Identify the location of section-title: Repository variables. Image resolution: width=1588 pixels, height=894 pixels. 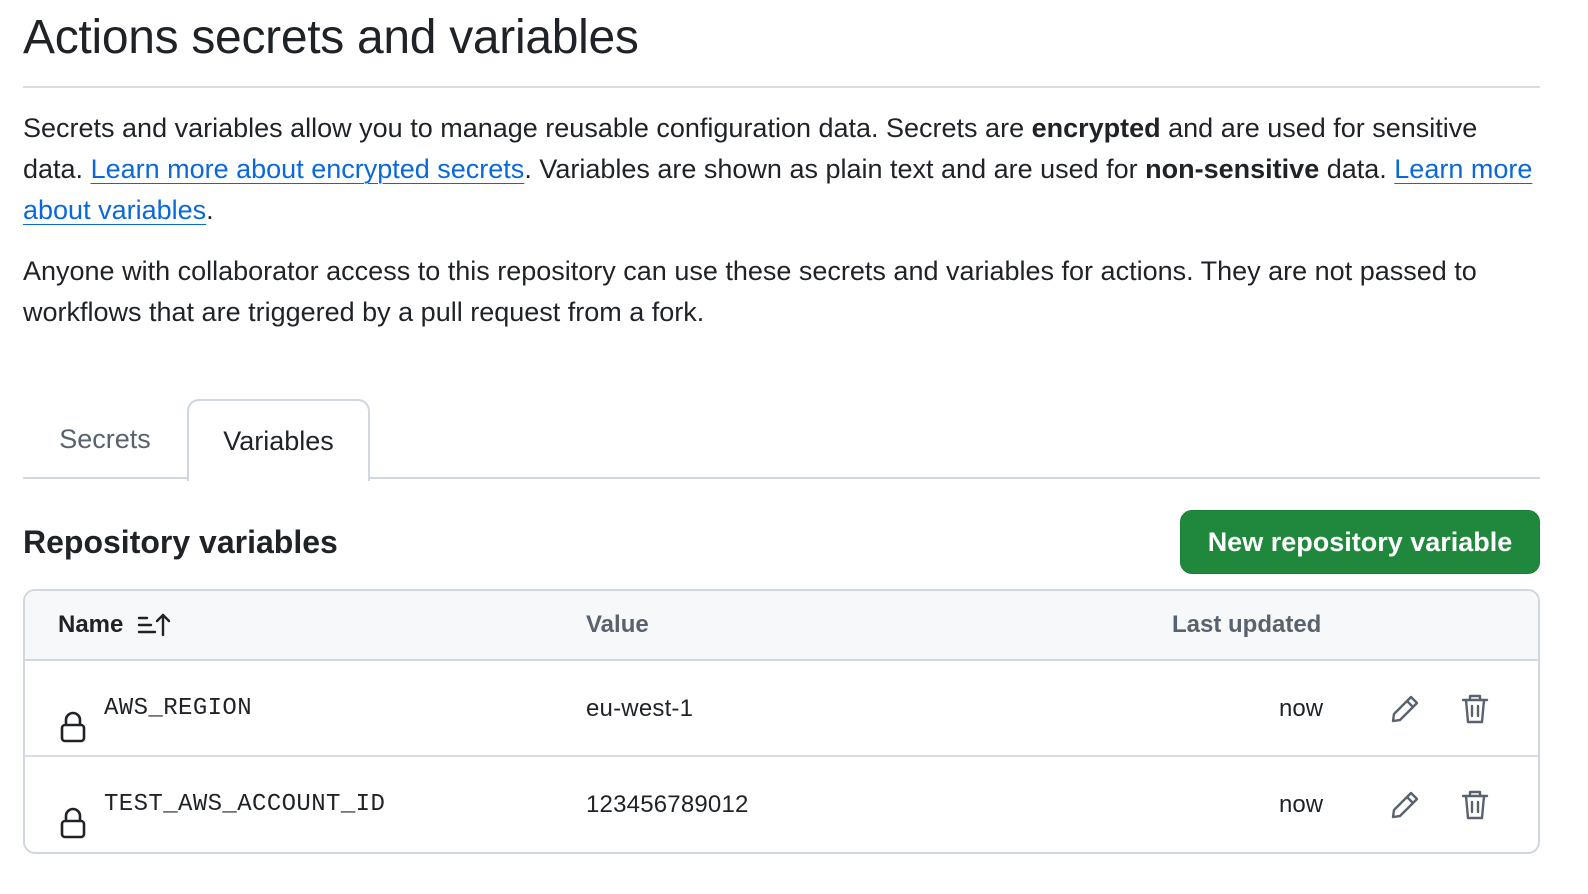
(180, 542).